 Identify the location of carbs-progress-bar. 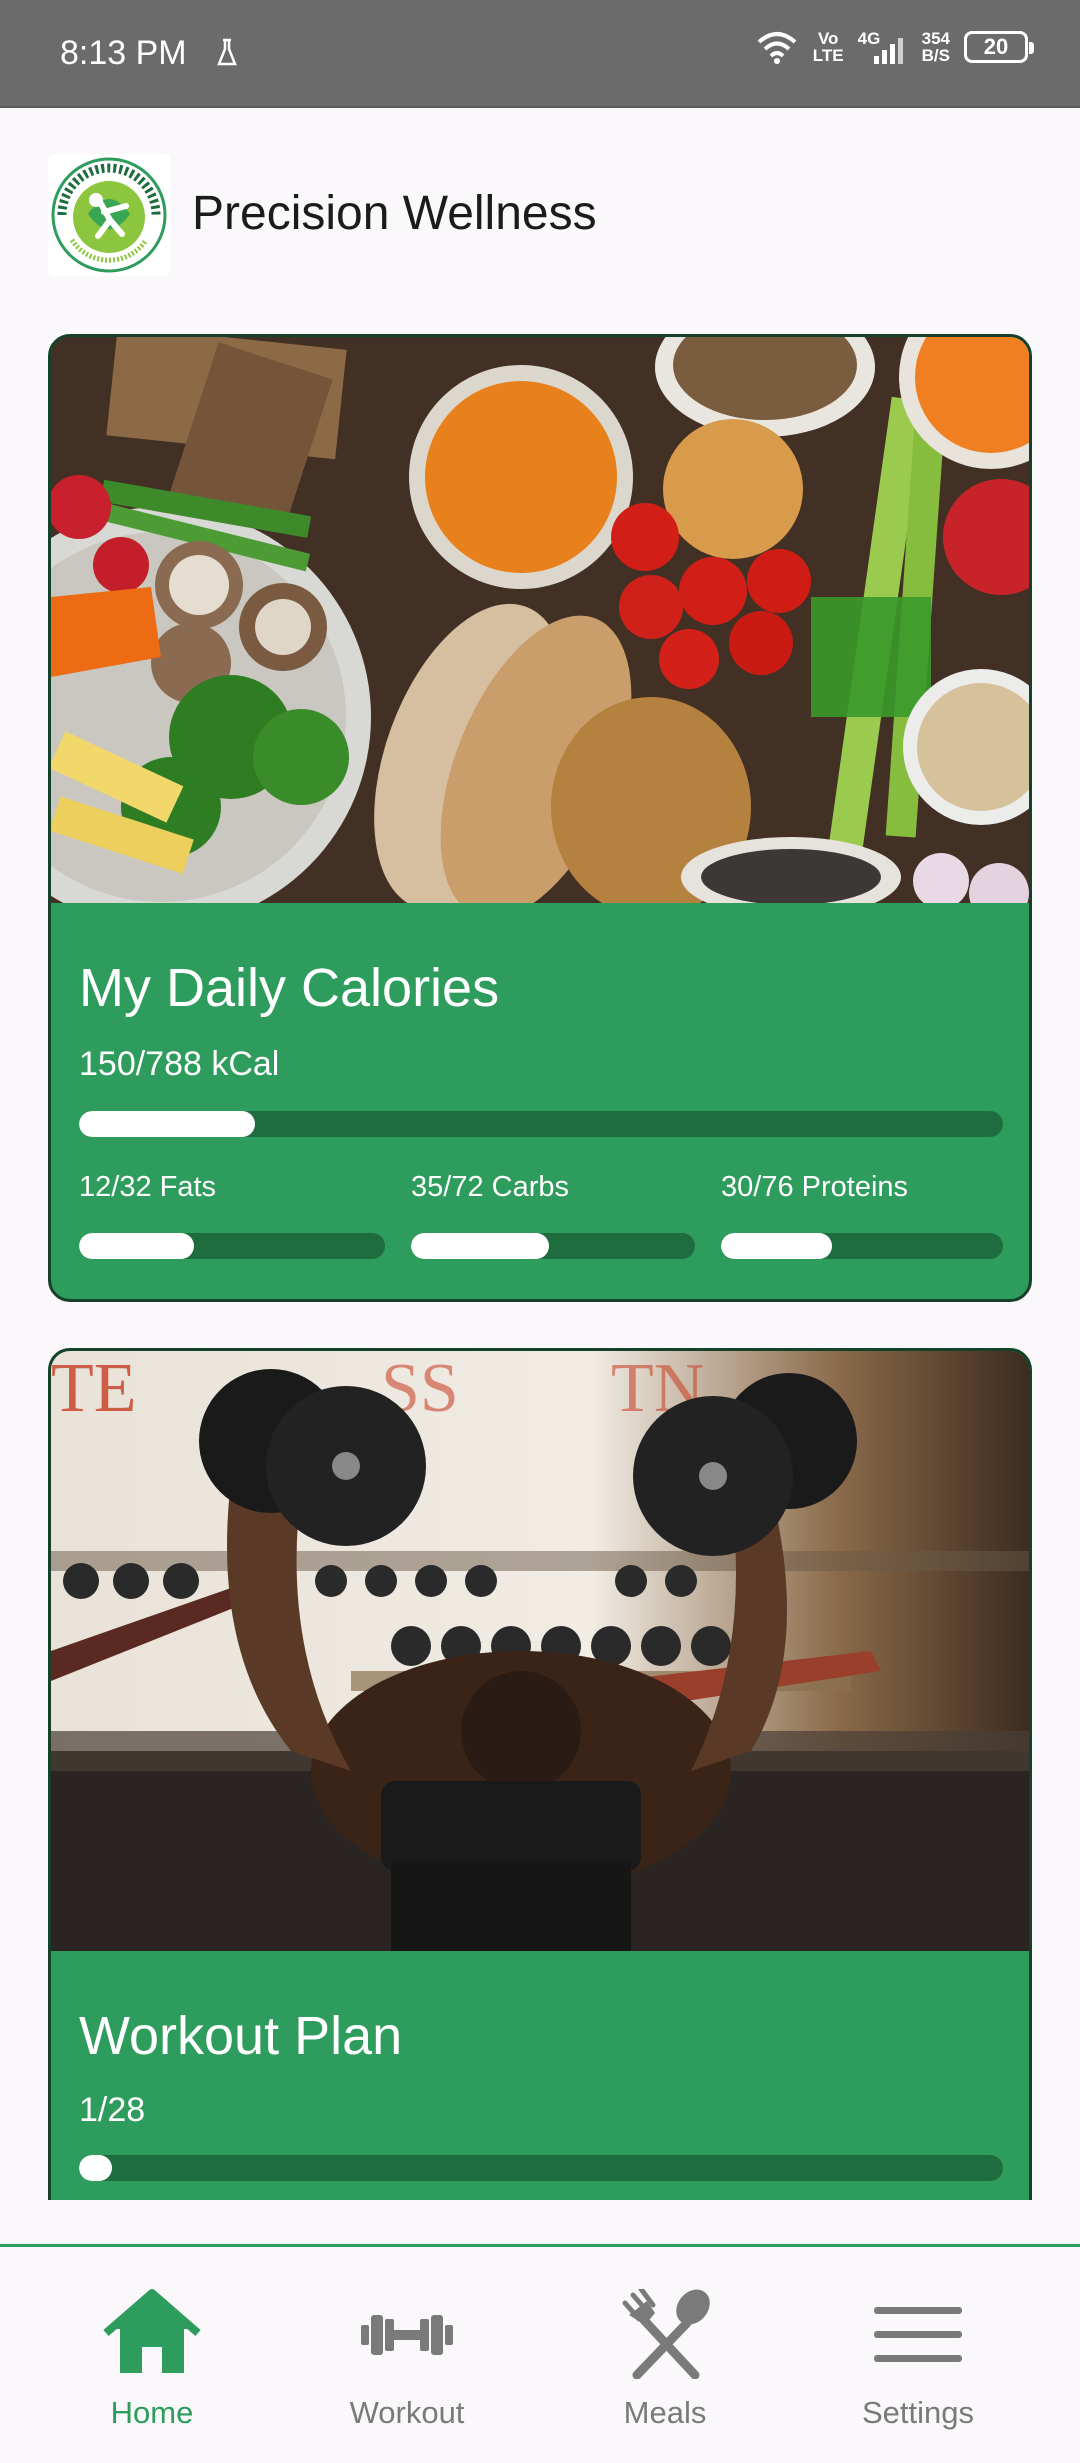
(553, 1246).